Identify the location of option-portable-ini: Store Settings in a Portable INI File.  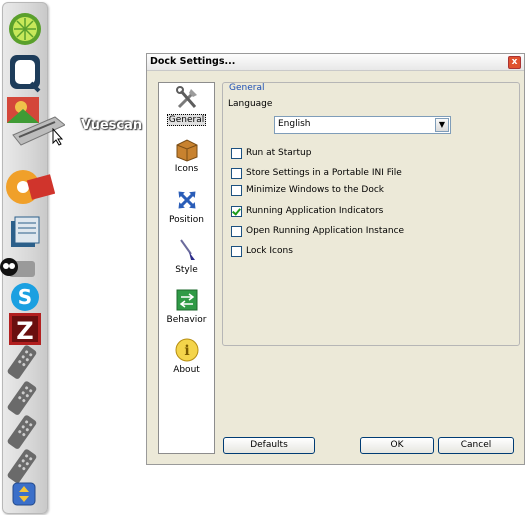
(316, 173).